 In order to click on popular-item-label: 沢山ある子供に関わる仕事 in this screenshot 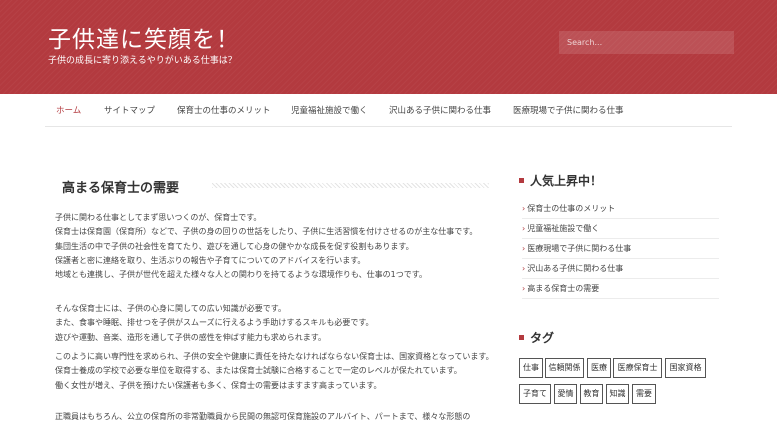, I will do `click(575, 268)`.